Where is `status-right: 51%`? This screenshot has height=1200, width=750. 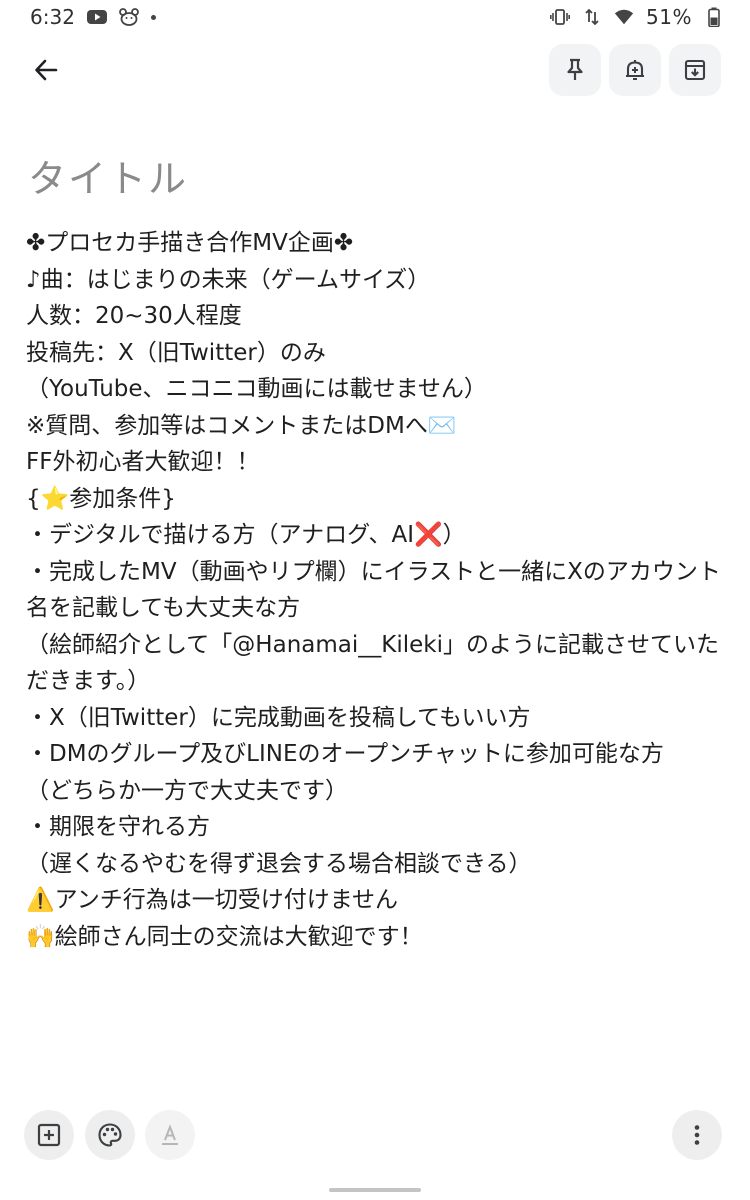
status-right: 51% is located at coordinates (637, 17).